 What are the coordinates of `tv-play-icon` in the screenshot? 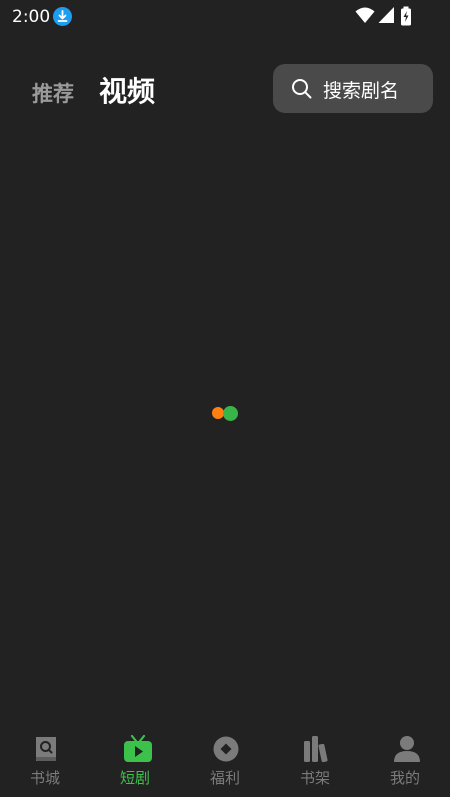 It's located at (137, 748).